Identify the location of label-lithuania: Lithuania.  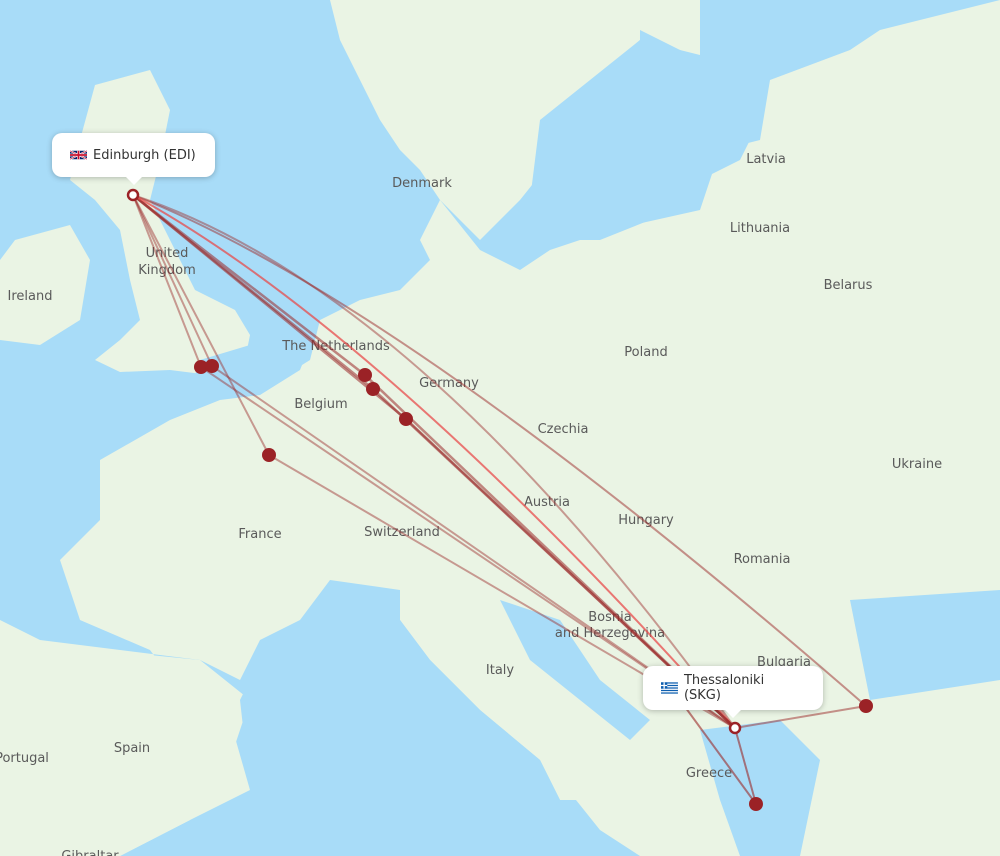
(760, 228).